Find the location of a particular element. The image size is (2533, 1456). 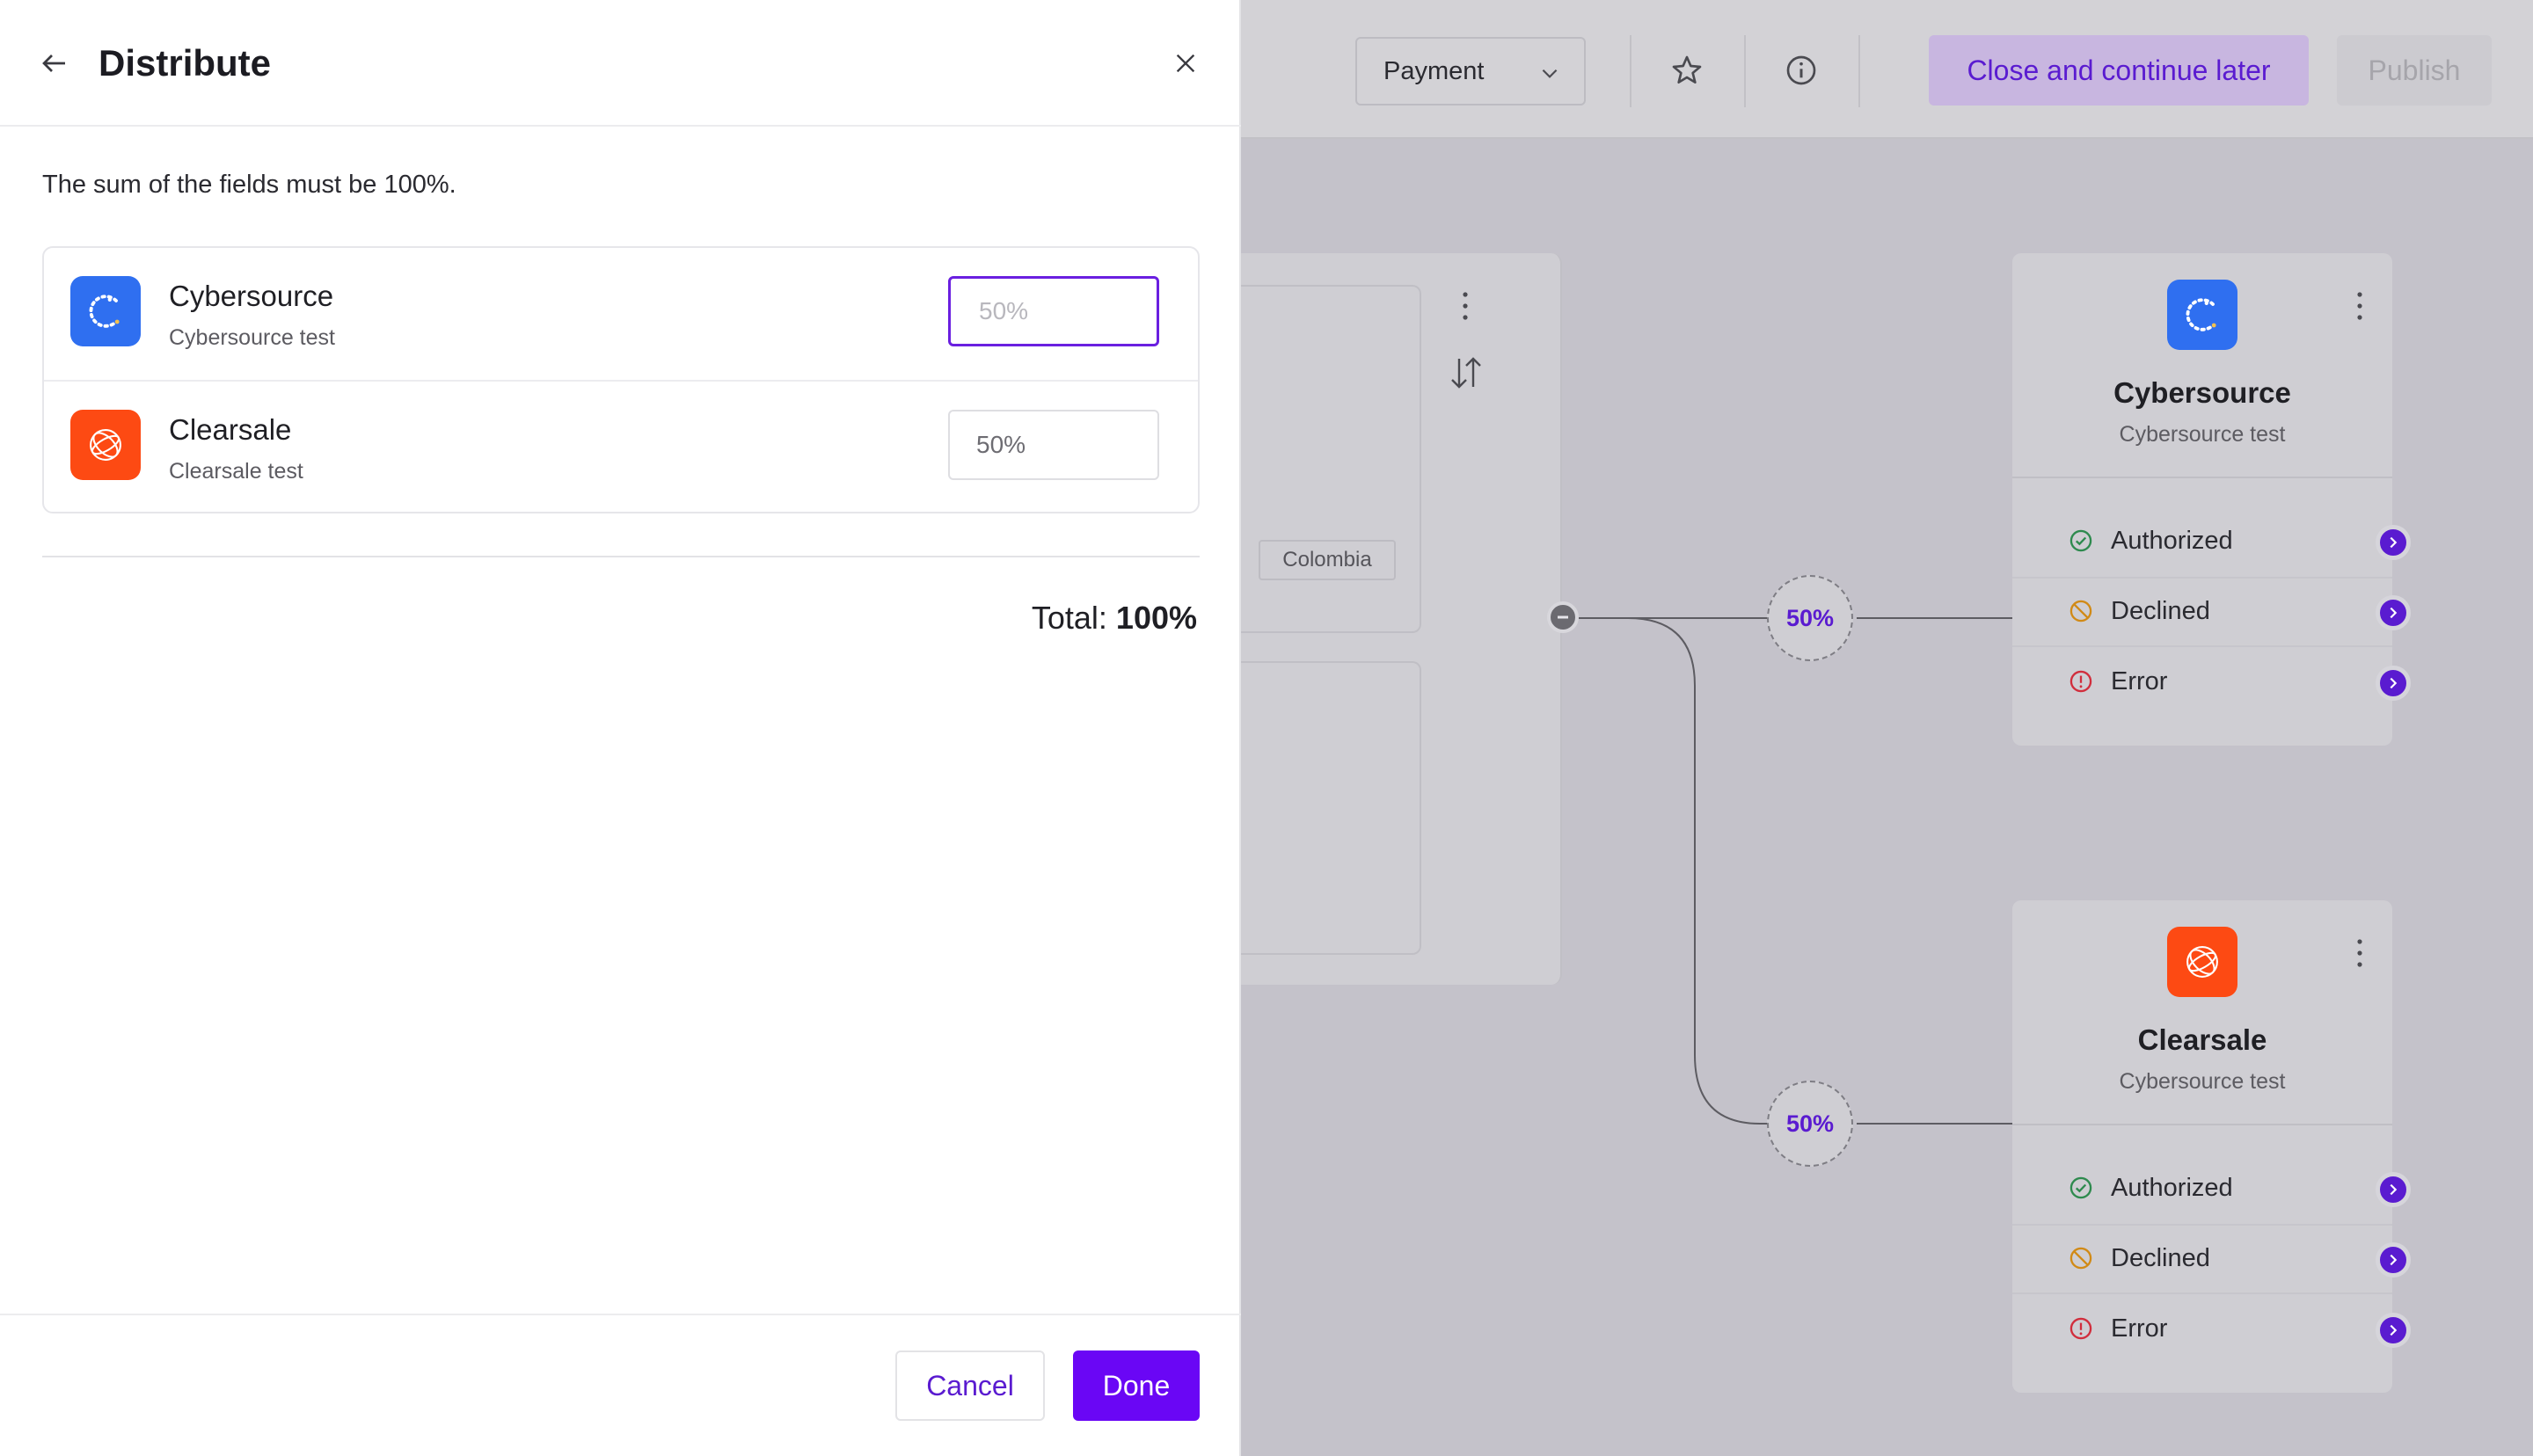

collapse-node-button is located at coordinates (1563, 617).